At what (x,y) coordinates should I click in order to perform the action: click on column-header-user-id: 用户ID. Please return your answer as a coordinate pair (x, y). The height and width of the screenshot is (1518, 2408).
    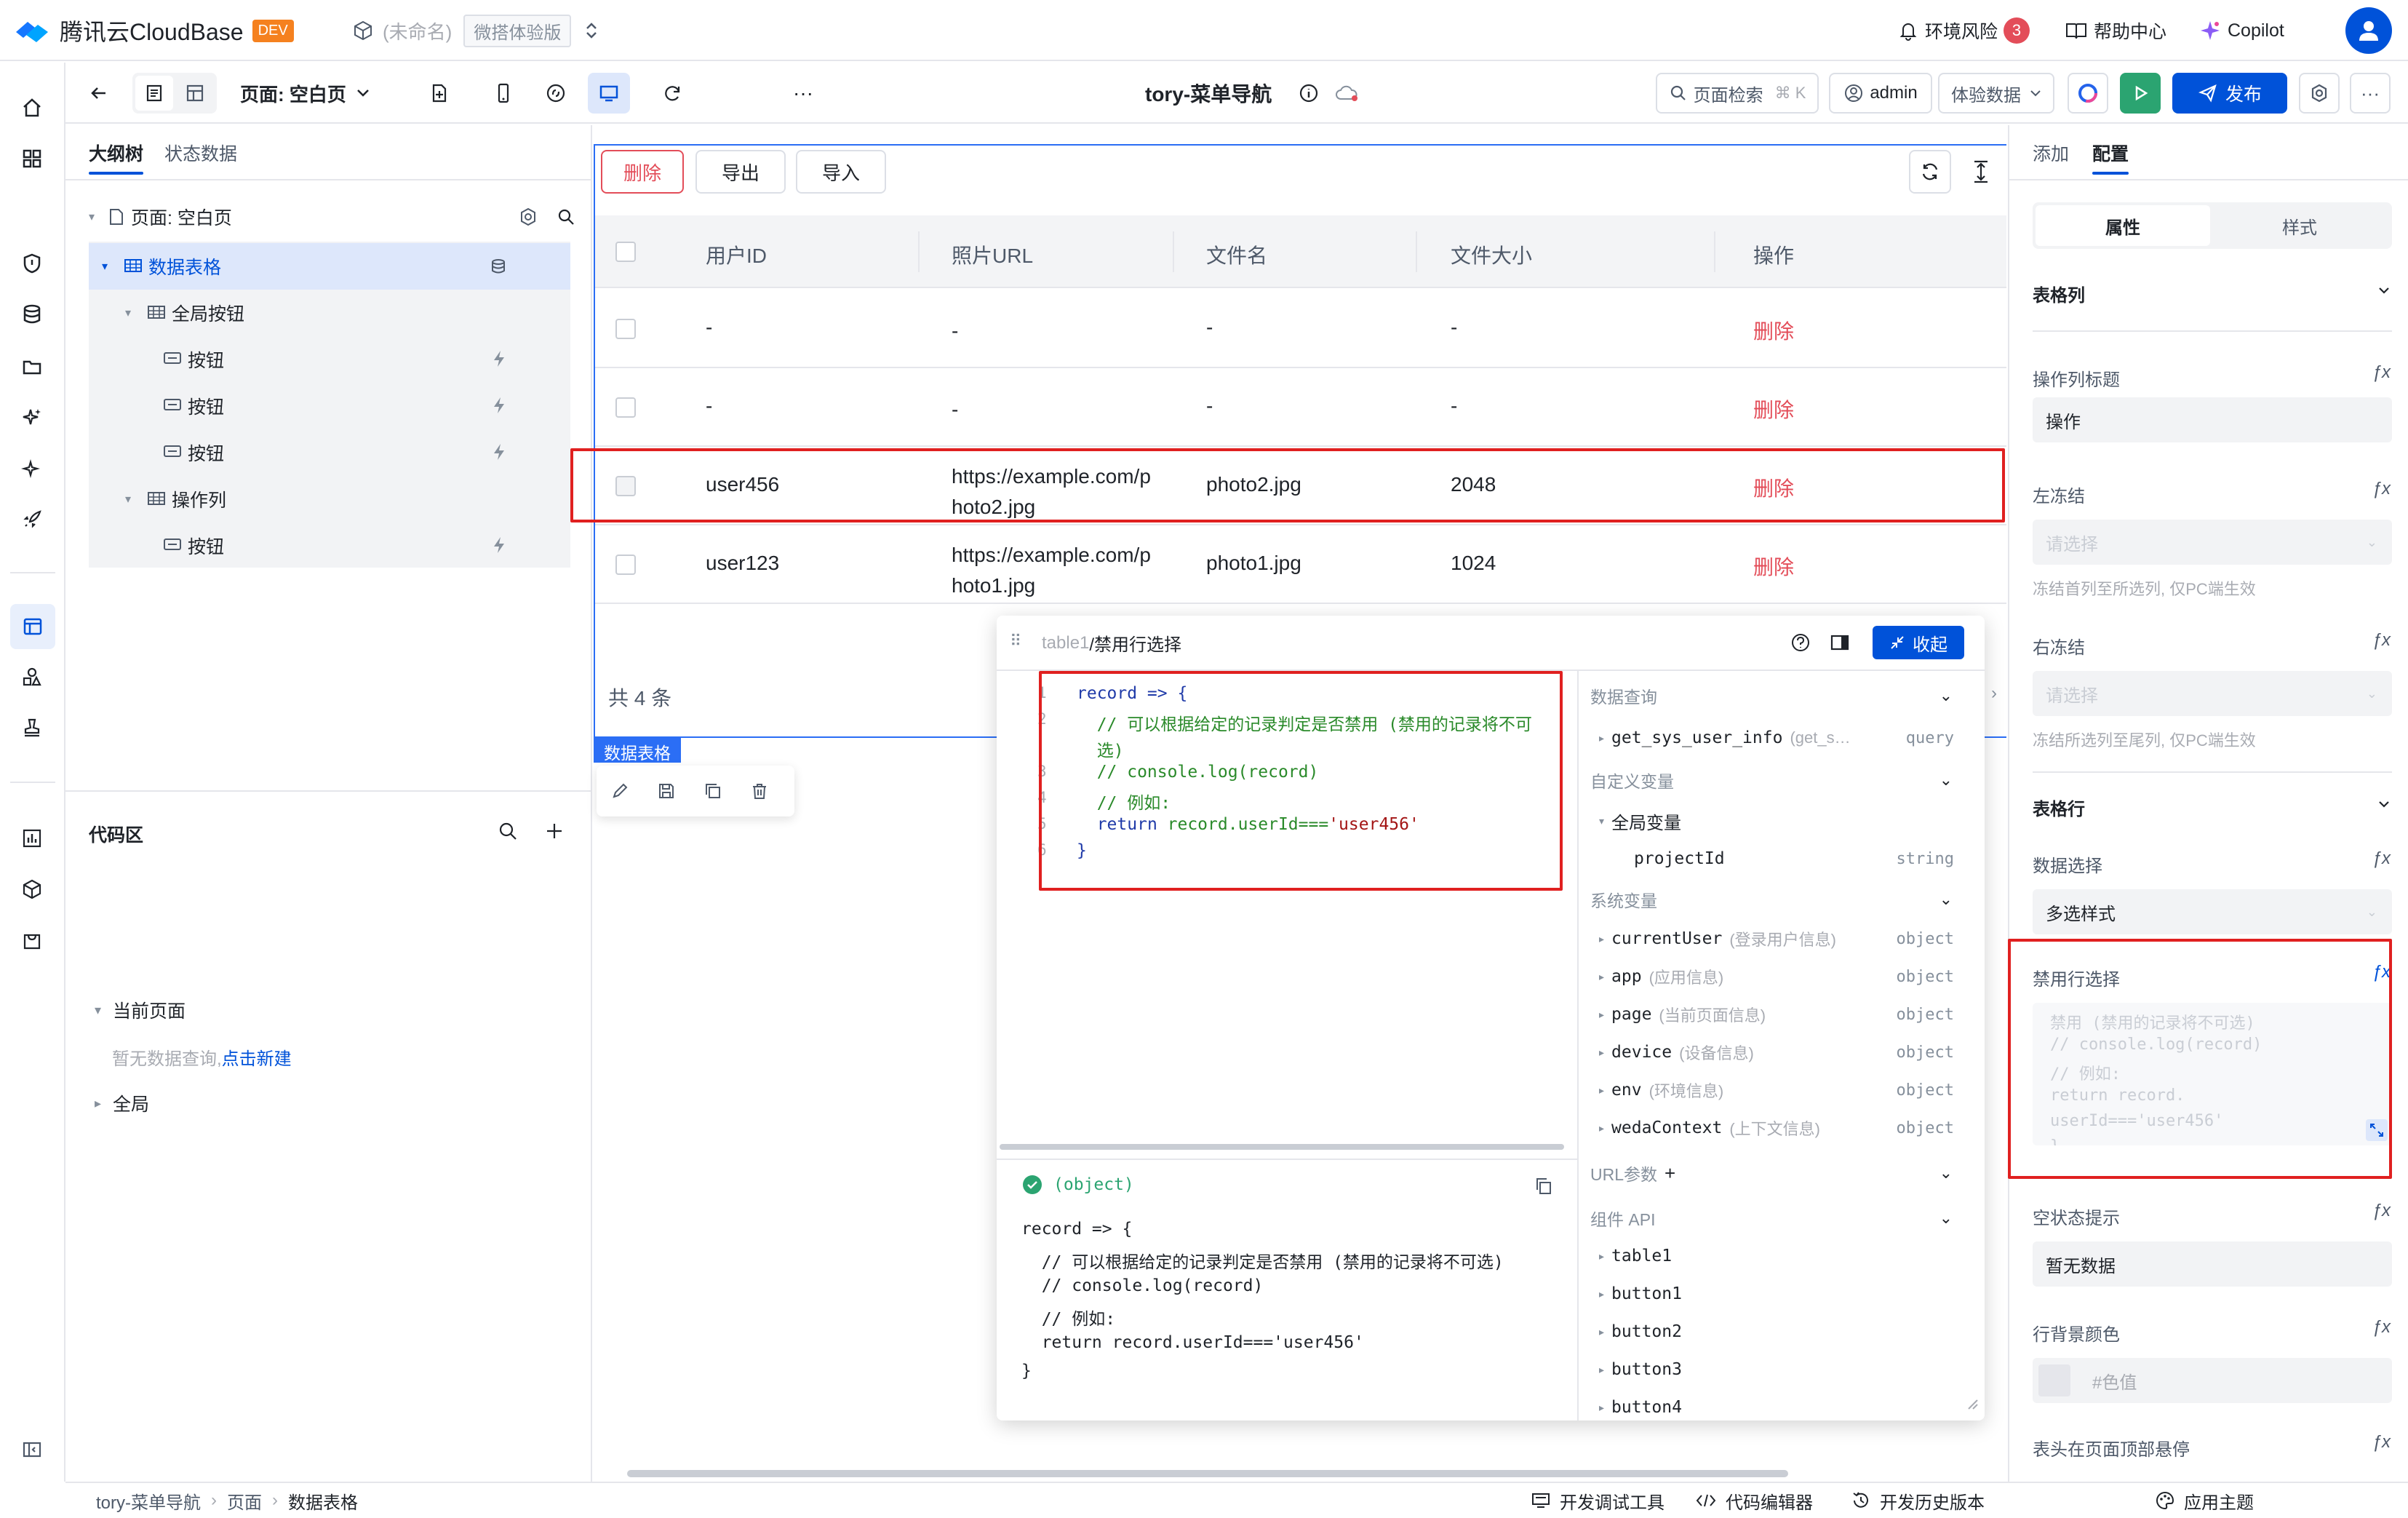
    Looking at the image, I should click on (737, 254).